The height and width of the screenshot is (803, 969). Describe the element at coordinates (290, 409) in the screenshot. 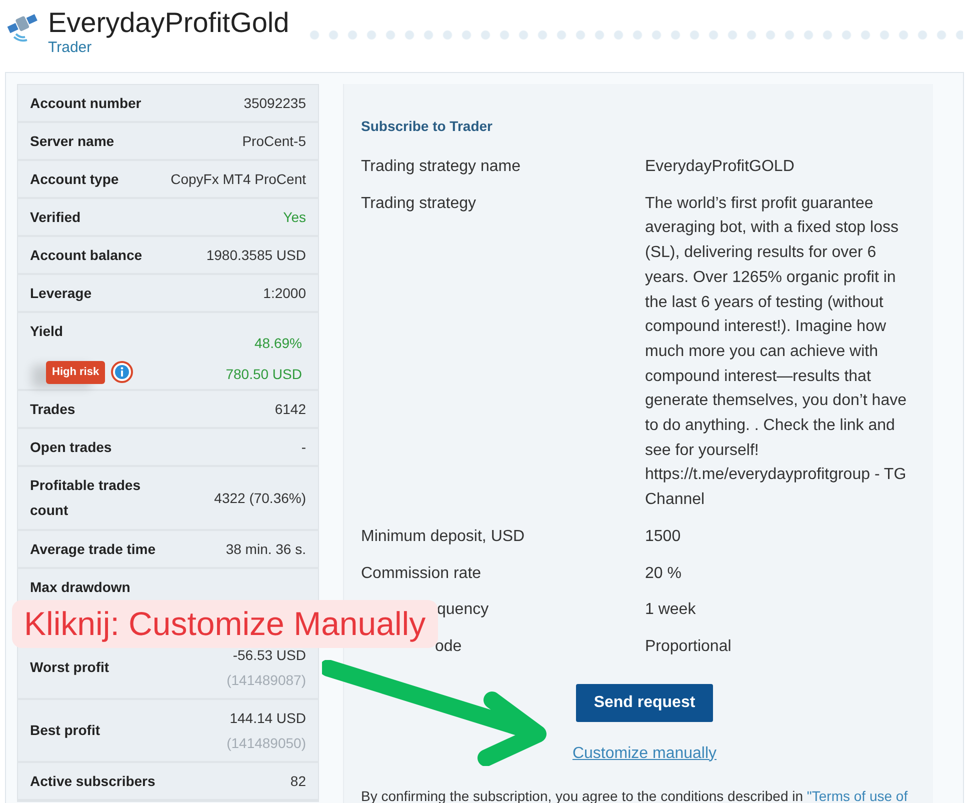

I see `stat-value: 6142` at that location.